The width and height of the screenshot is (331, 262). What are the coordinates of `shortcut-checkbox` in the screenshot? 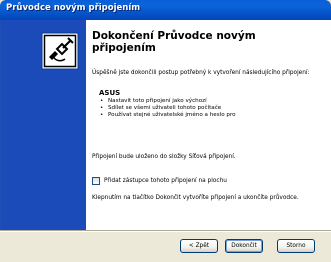 It's located at (96, 181).